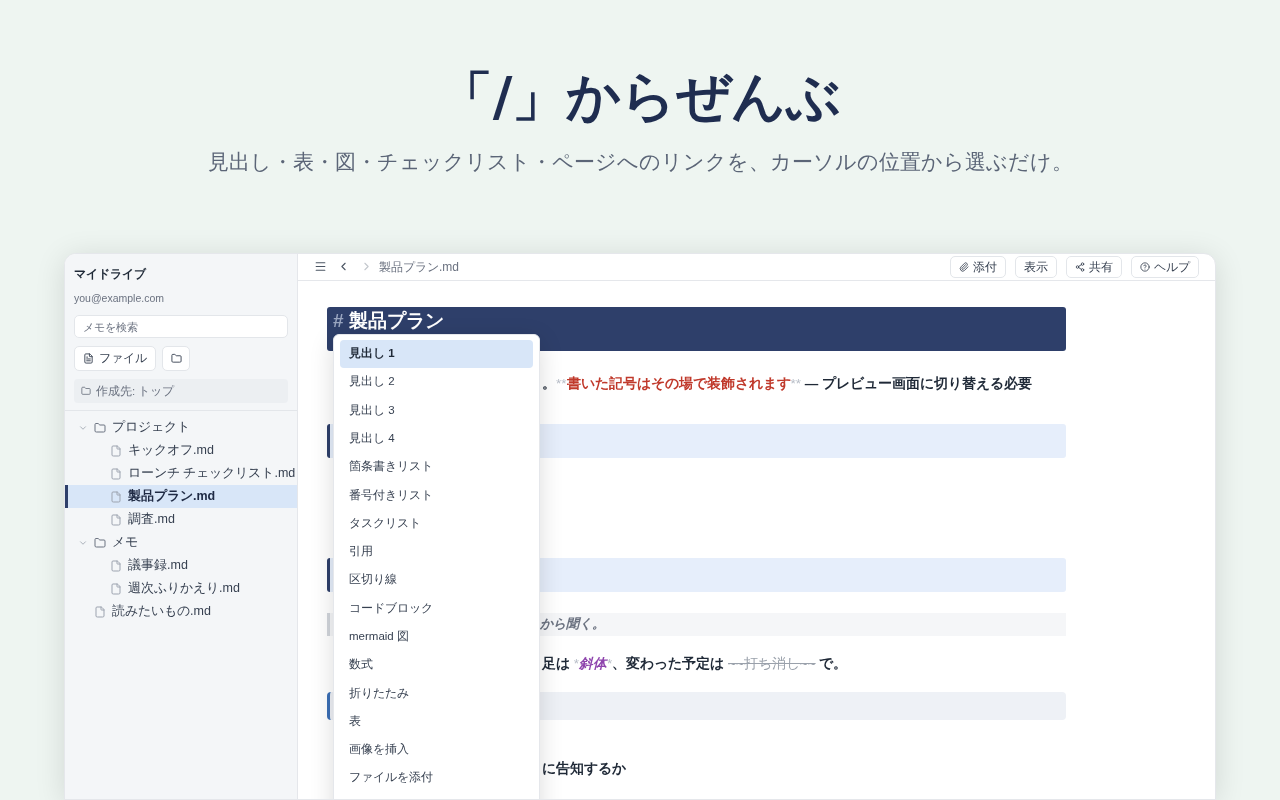 The image size is (1280, 800). Describe the element at coordinates (388, 320) in the screenshot. I see `heading-text: # 製品プラン` at that location.